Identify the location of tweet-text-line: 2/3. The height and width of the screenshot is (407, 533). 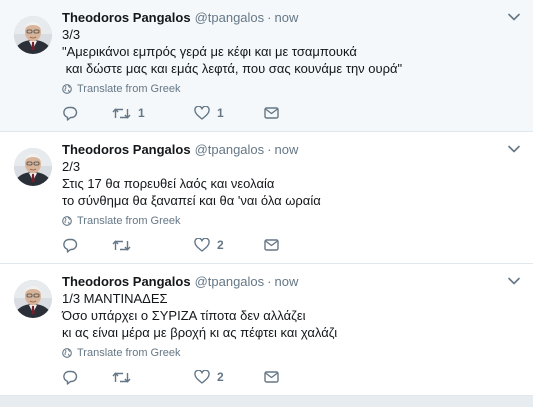
(71, 166).